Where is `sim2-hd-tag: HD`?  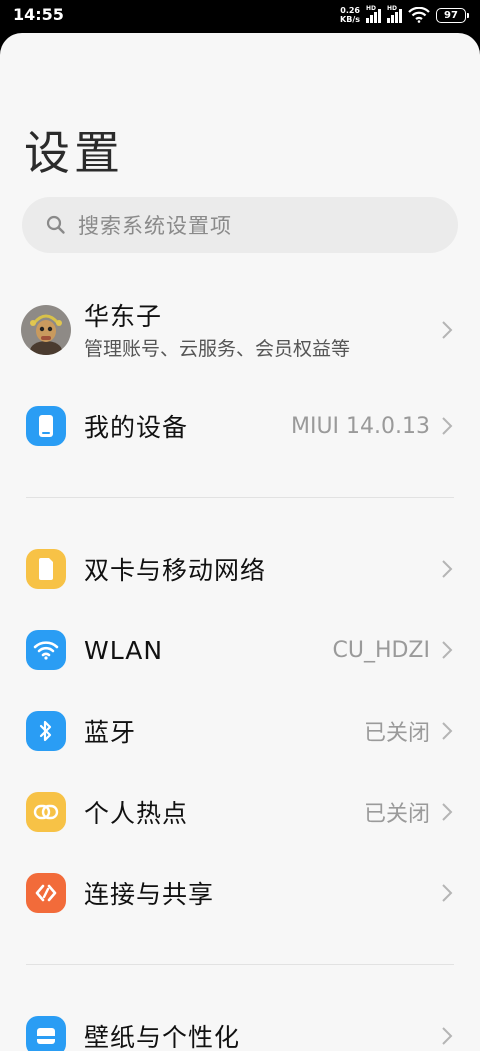 sim2-hd-tag: HD is located at coordinates (392, 8).